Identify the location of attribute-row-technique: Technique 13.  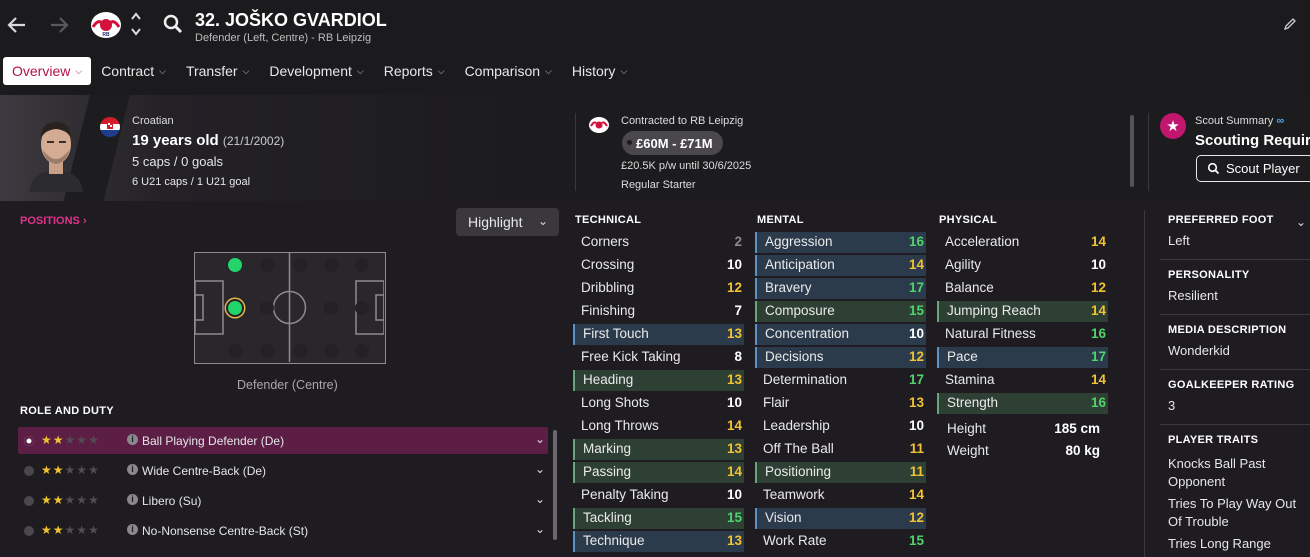
(658, 541).